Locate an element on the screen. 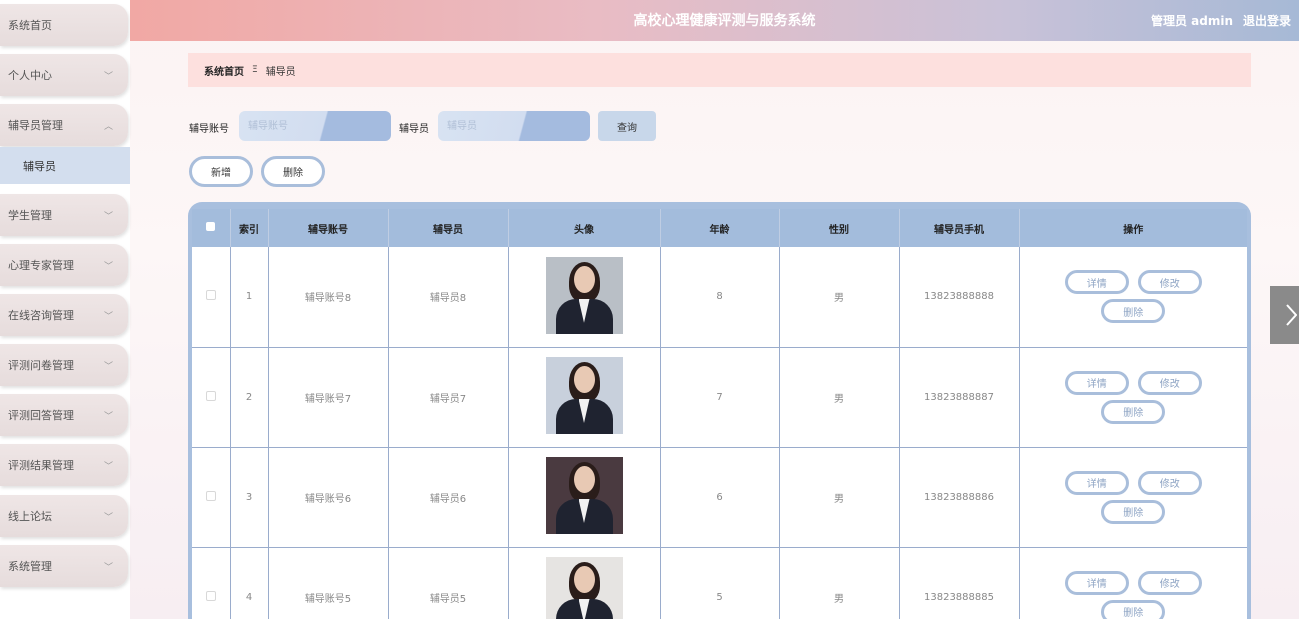 Image resolution: width=1299 pixels, height=619 pixels. sidebar-subitem-counselor: 辅导员 is located at coordinates (65, 165).